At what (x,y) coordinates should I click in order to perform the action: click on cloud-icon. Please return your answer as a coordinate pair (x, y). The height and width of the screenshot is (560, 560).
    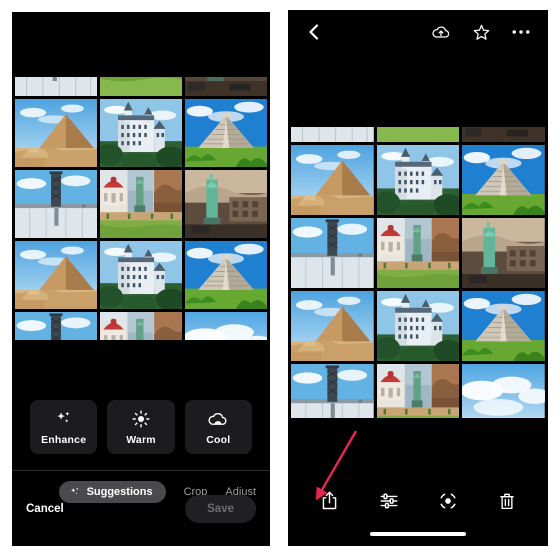
    Looking at the image, I should click on (218, 419).